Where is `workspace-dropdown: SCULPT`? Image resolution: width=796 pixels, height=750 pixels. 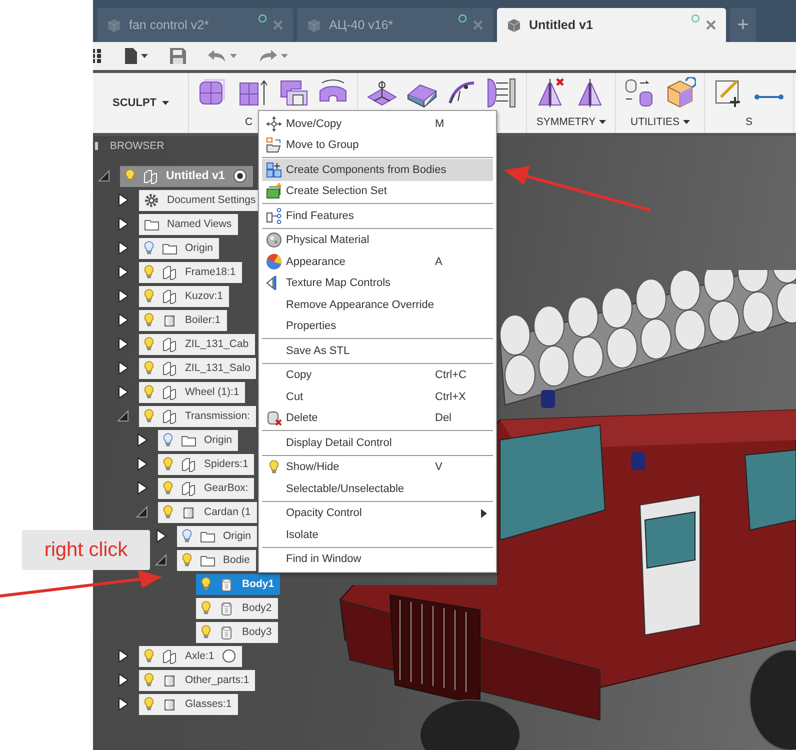 workspace-dropdown: SCULPT is located at coordinates (141, 103).